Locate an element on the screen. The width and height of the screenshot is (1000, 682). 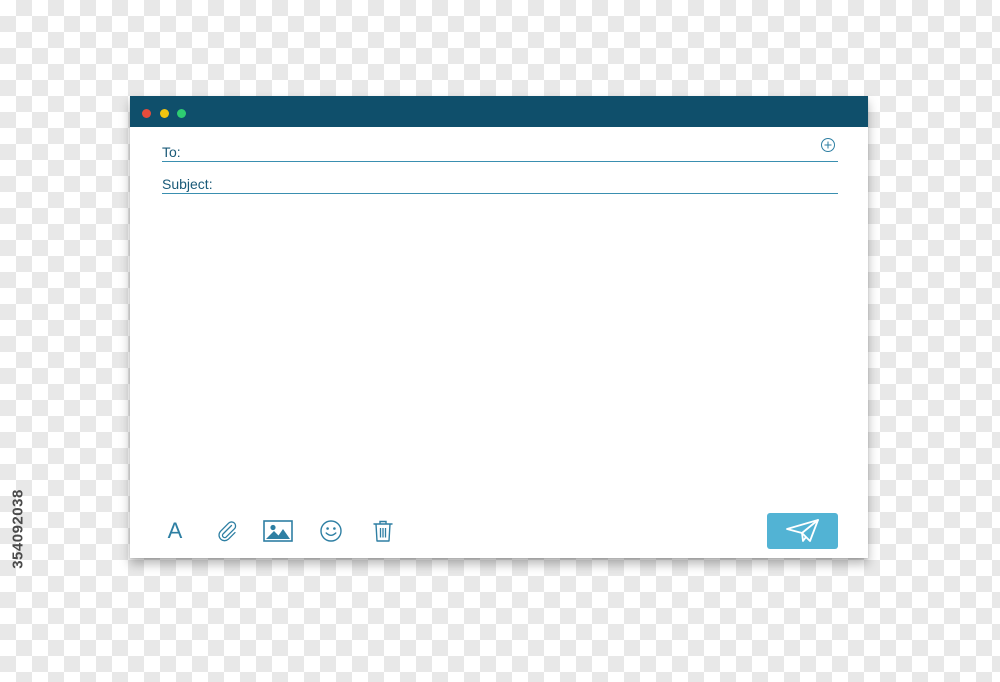
stock-id-label: 354092038 is located at coordinates (18, 529).